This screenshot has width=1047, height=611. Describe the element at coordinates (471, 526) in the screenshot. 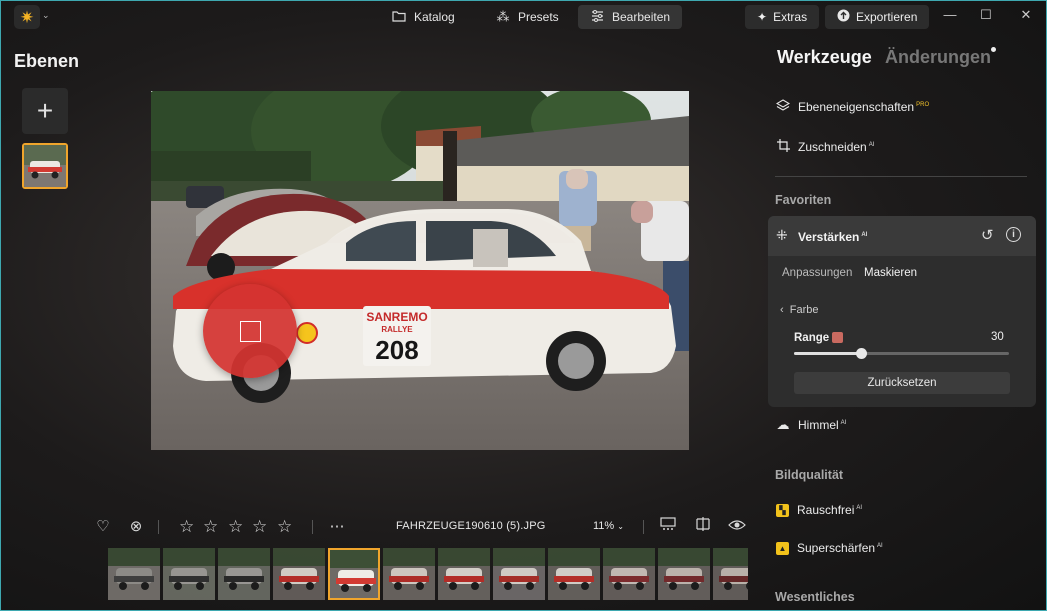

I see `file-name: FAHRZEUGE190610 (5).JPG` at that location.